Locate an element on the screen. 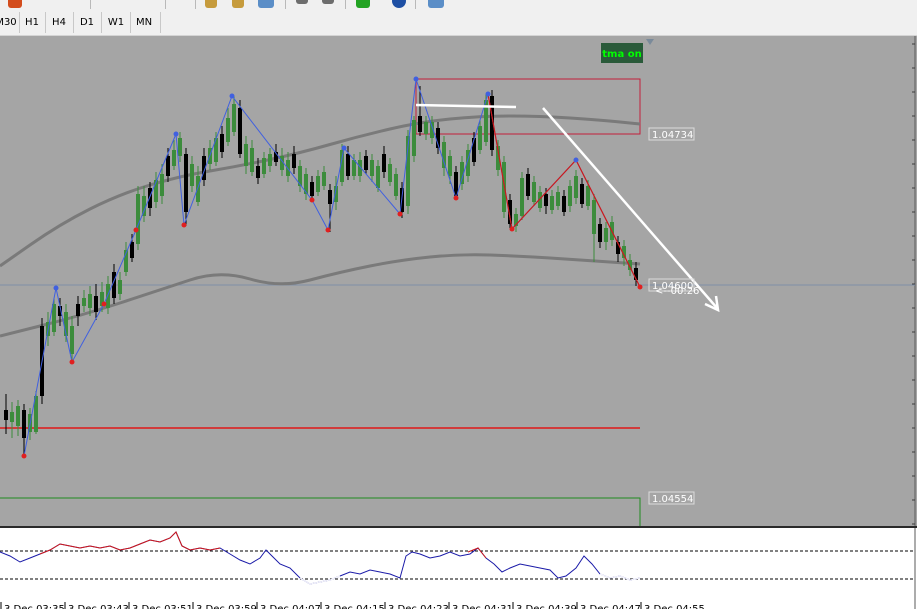  timeframe-d1-button: D1 is located at coordinates (87, 22).